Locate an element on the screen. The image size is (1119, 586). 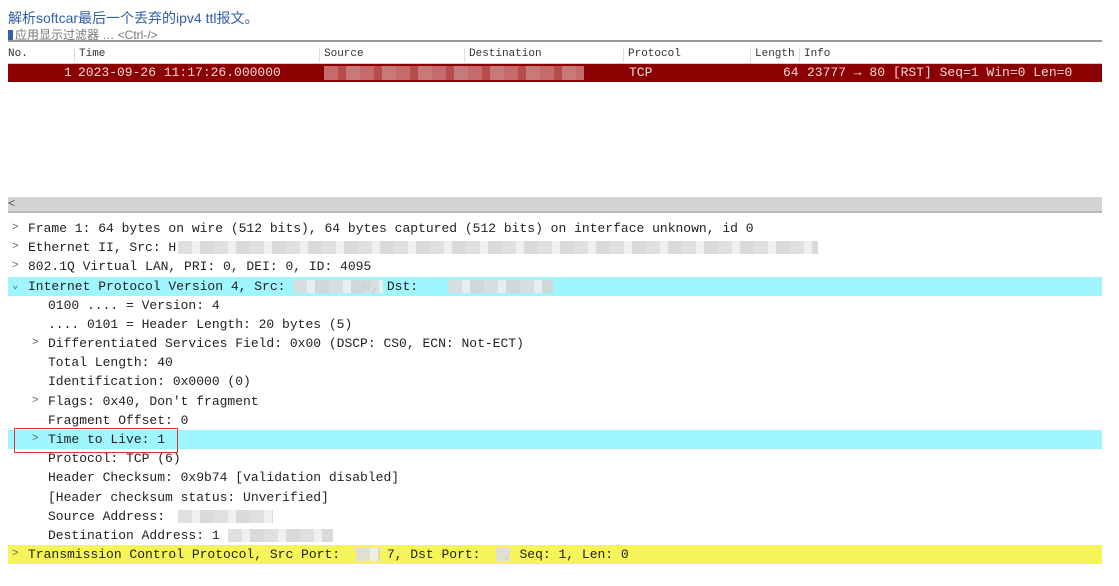
bookmark-icon is located at coordinates (10, 35).